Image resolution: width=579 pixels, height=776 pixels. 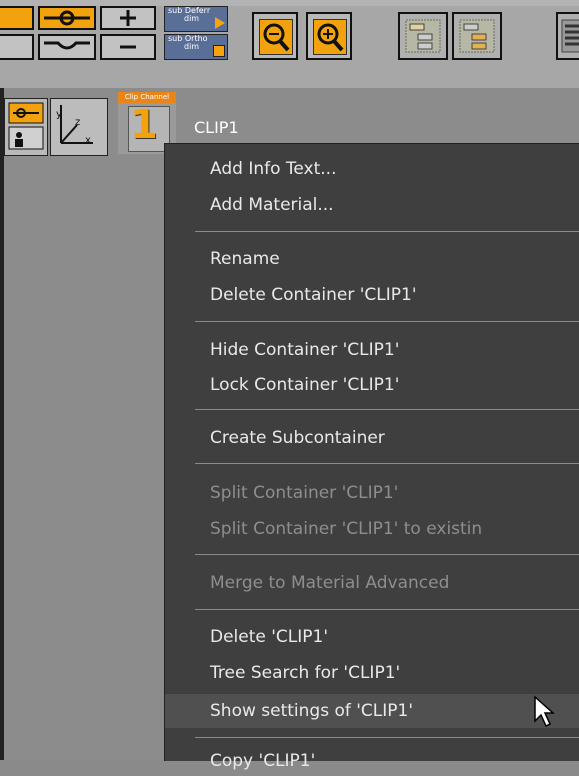 What do you see at coordinates (304, 493) in the screenshot?
I see `menu-item-split-container: Split Container 'CLIP1'` at bounding box center [304, 493].